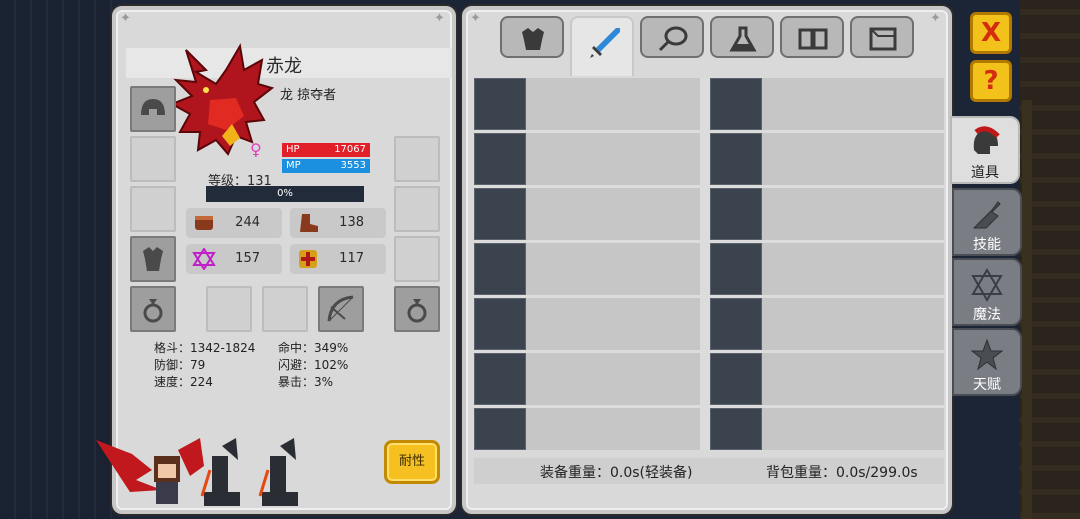  I want to click on mp-value: 3553, so click(353, 165).